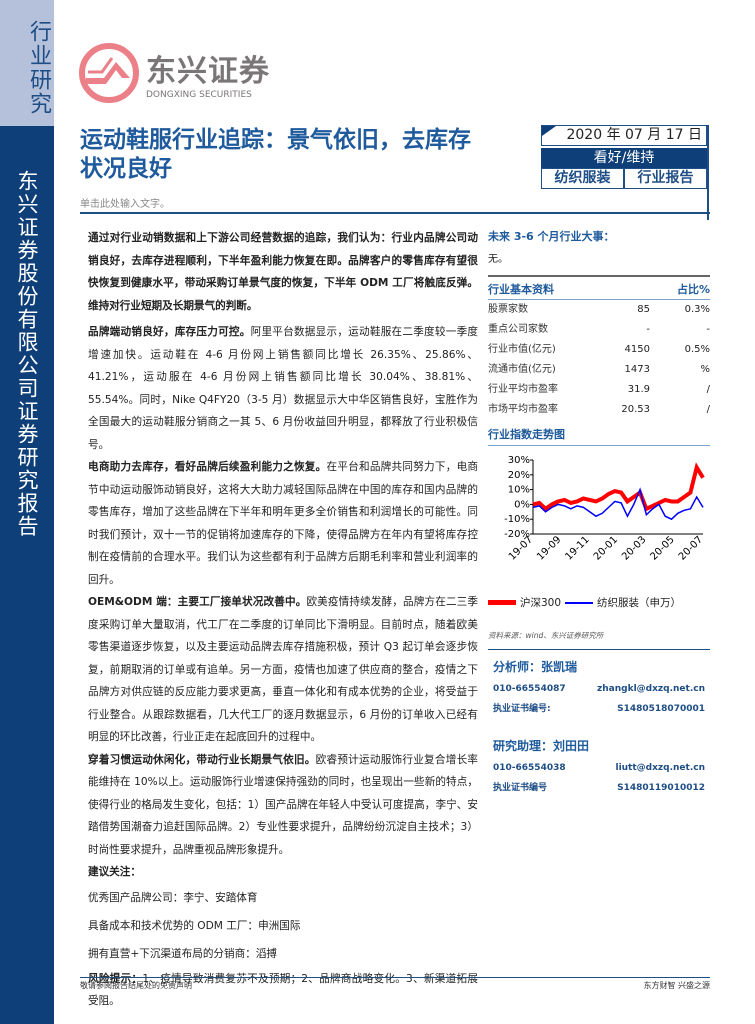 The width and height of the screenshot is (755, 1024). I want to click on slogan: 东方财智 兴盛之源, so click(676, 985).